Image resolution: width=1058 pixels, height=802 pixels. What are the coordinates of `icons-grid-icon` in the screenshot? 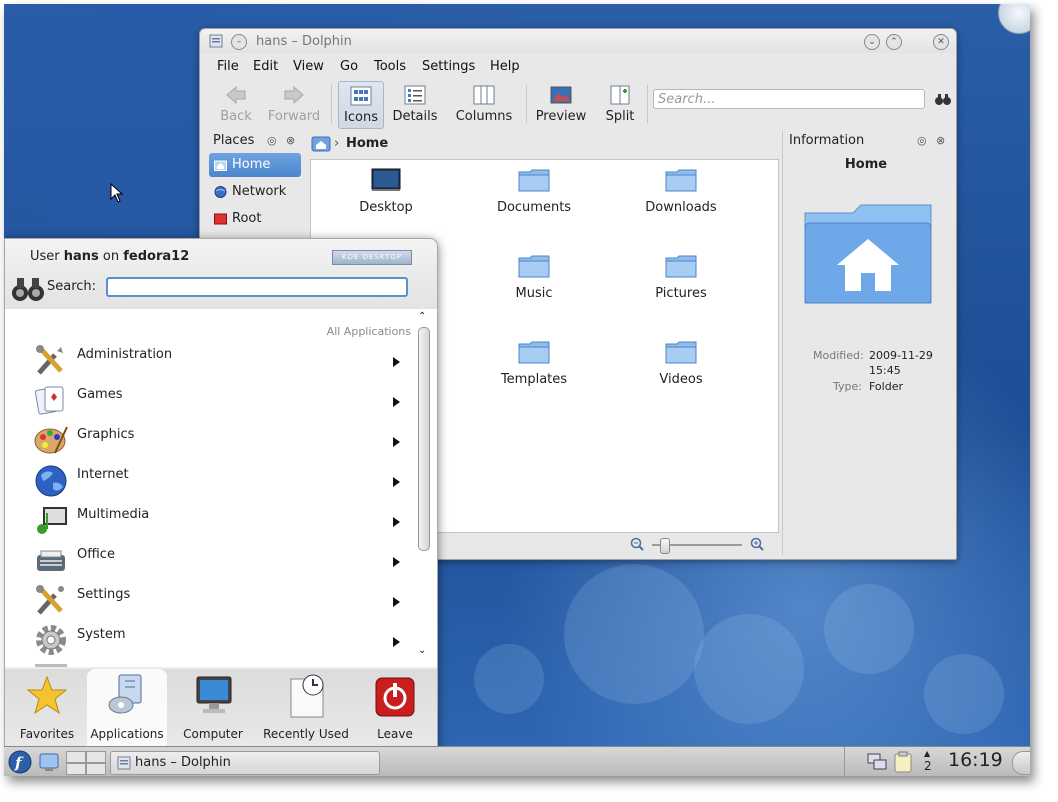 It's located at (361, 96).